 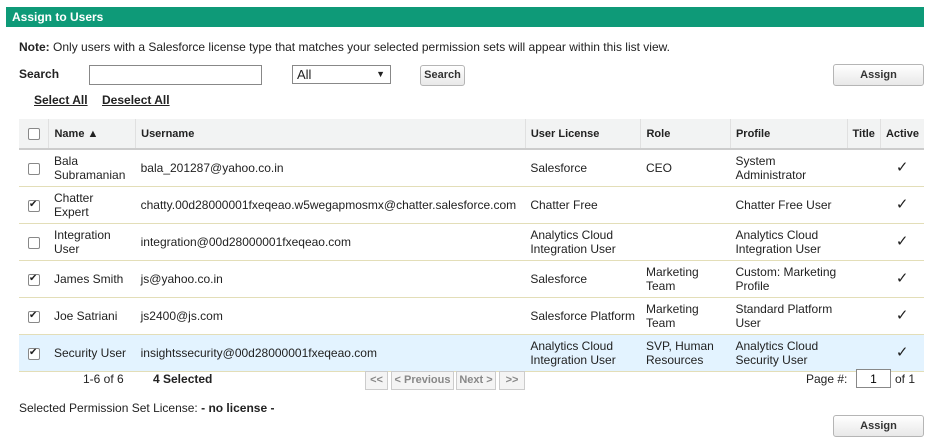 What do you see at coordinates (39, 74) in the screenshot?
I see `search-label: Search` at bounding box center [39, 74].